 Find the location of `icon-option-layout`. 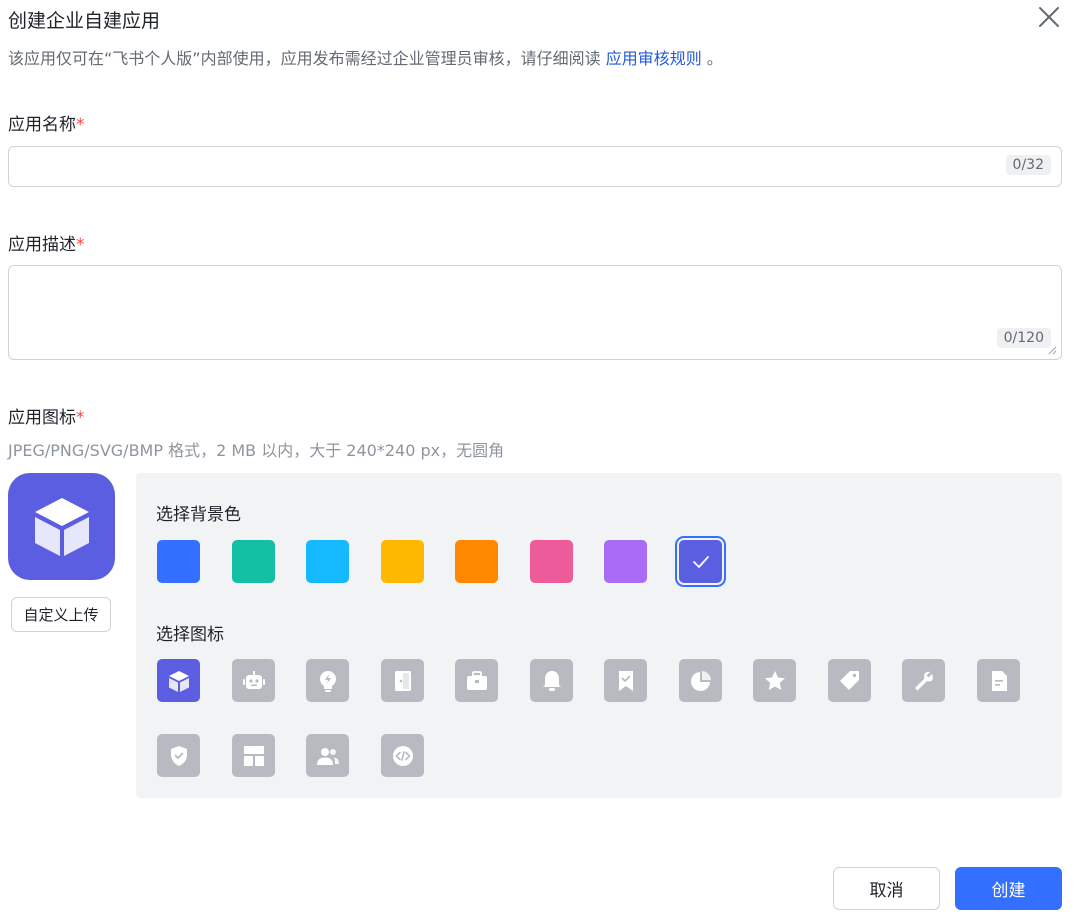

icon-option-layout is located at coordinates (253, 755).